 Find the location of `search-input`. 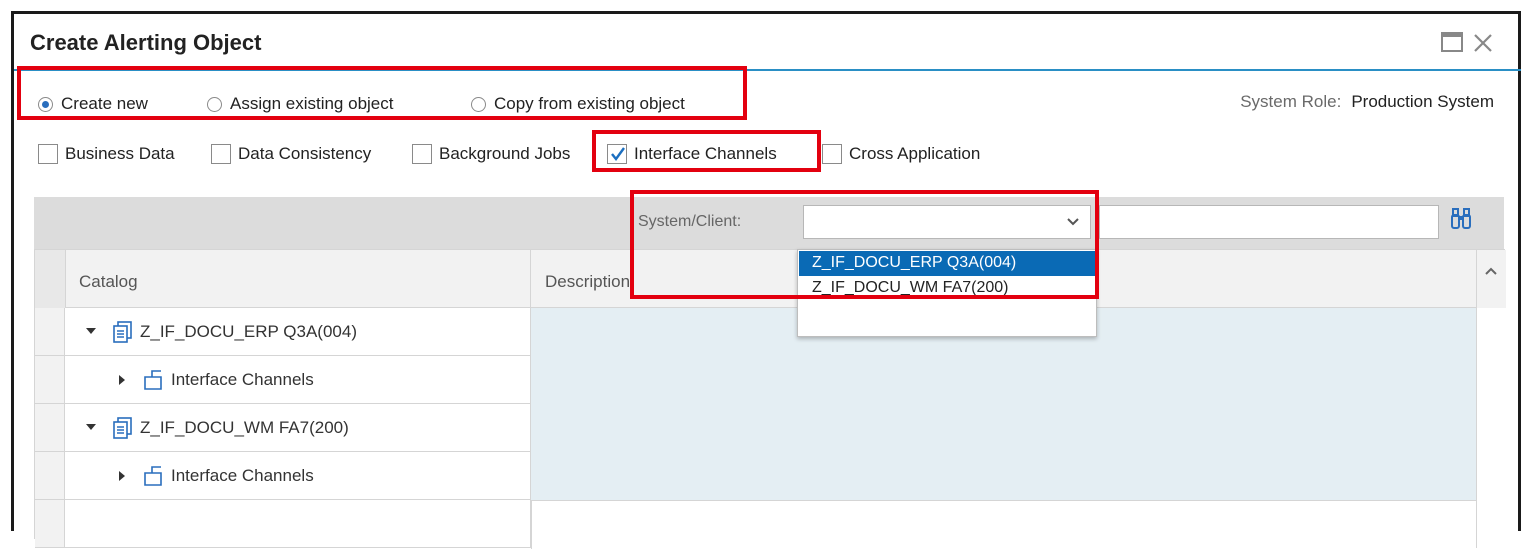

search-input is located at coordinates (1269, 222).